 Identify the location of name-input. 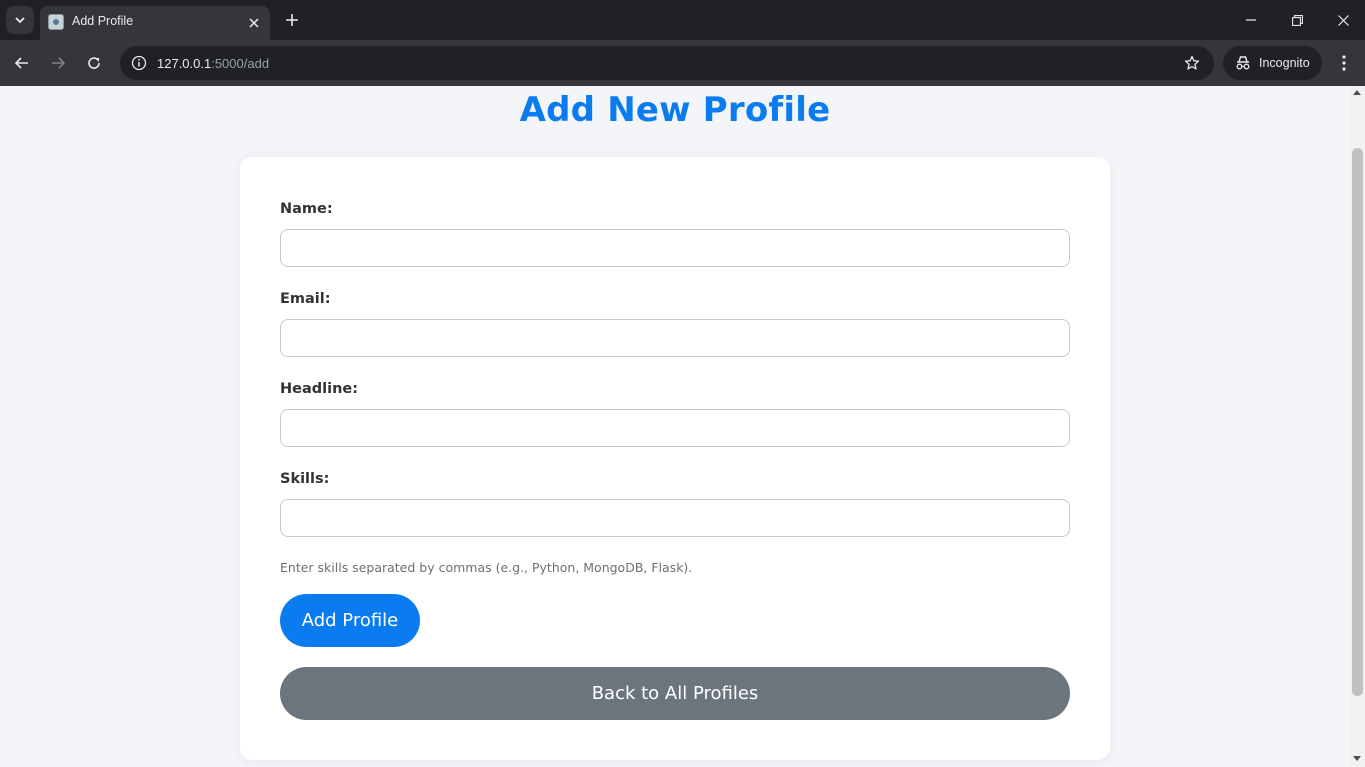
(675, 248).